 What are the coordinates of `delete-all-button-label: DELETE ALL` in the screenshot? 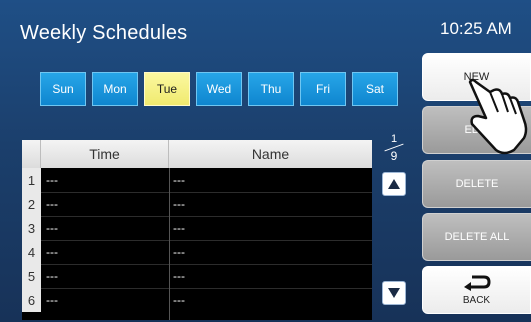 It's located at (477, 237).